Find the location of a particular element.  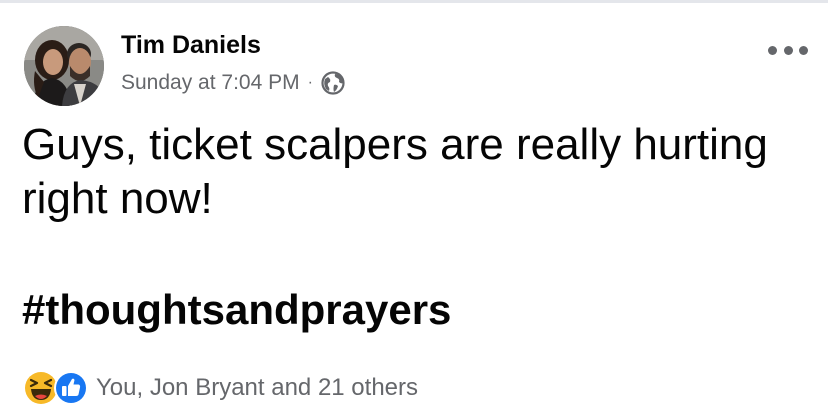

post-meta: Sunday at 7:04 PM · is located at coordinates (233, 83).